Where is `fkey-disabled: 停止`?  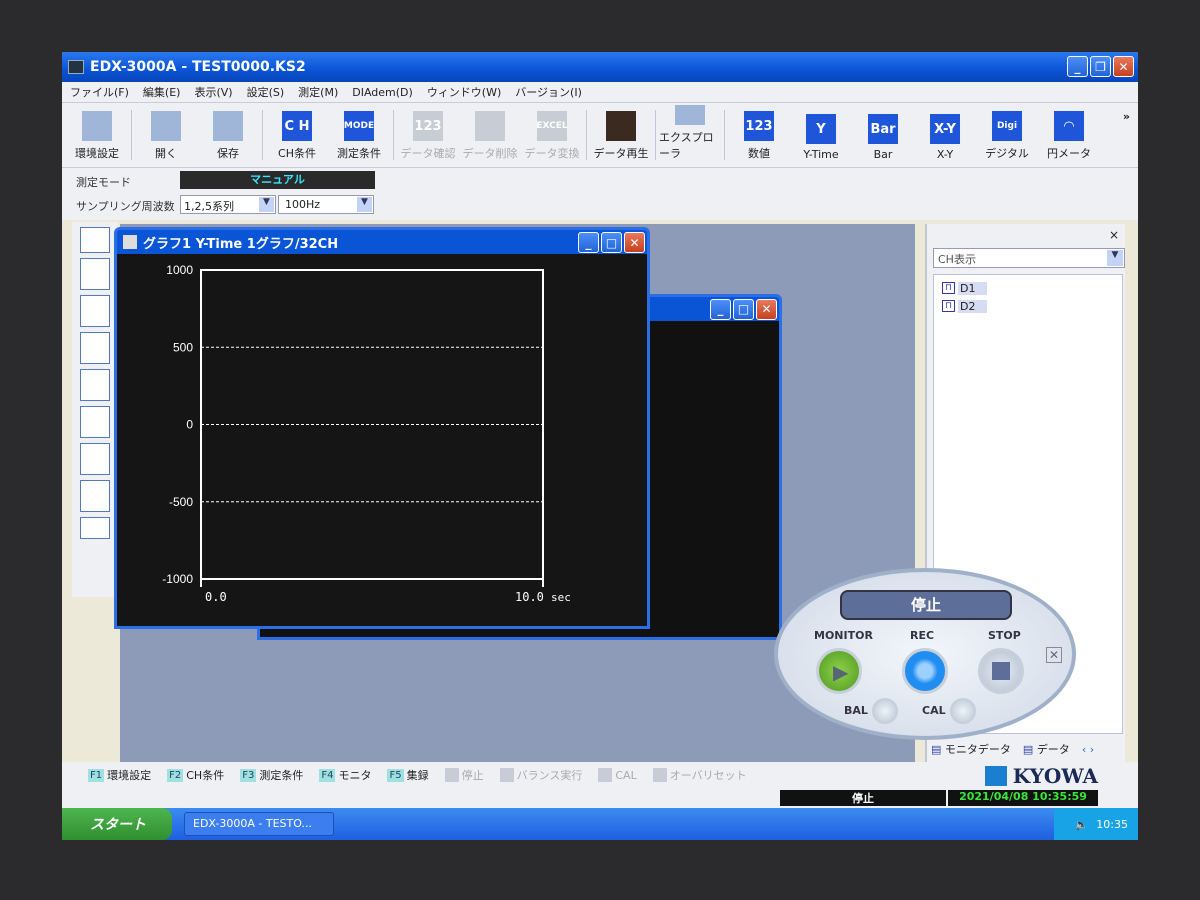 fkey-disabled: 停止 is located at coordinates (464, 775).